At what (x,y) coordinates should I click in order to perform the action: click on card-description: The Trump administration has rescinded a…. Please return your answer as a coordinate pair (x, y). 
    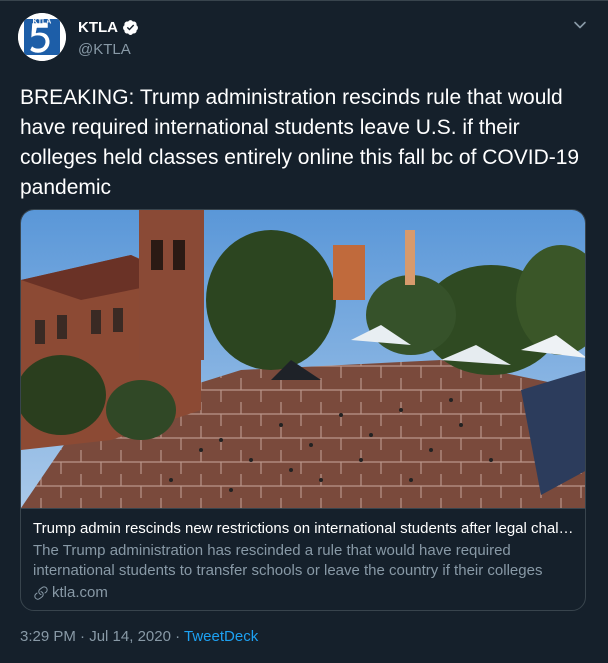
    Looking at the image, I should click on (288, 560).